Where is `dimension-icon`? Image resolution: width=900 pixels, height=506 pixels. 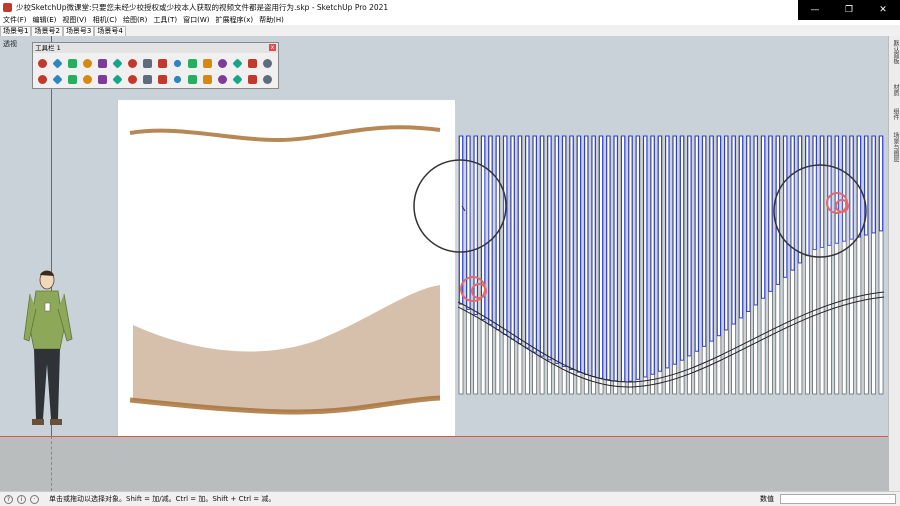
dimension-icon is located at coordinates (177, 63).